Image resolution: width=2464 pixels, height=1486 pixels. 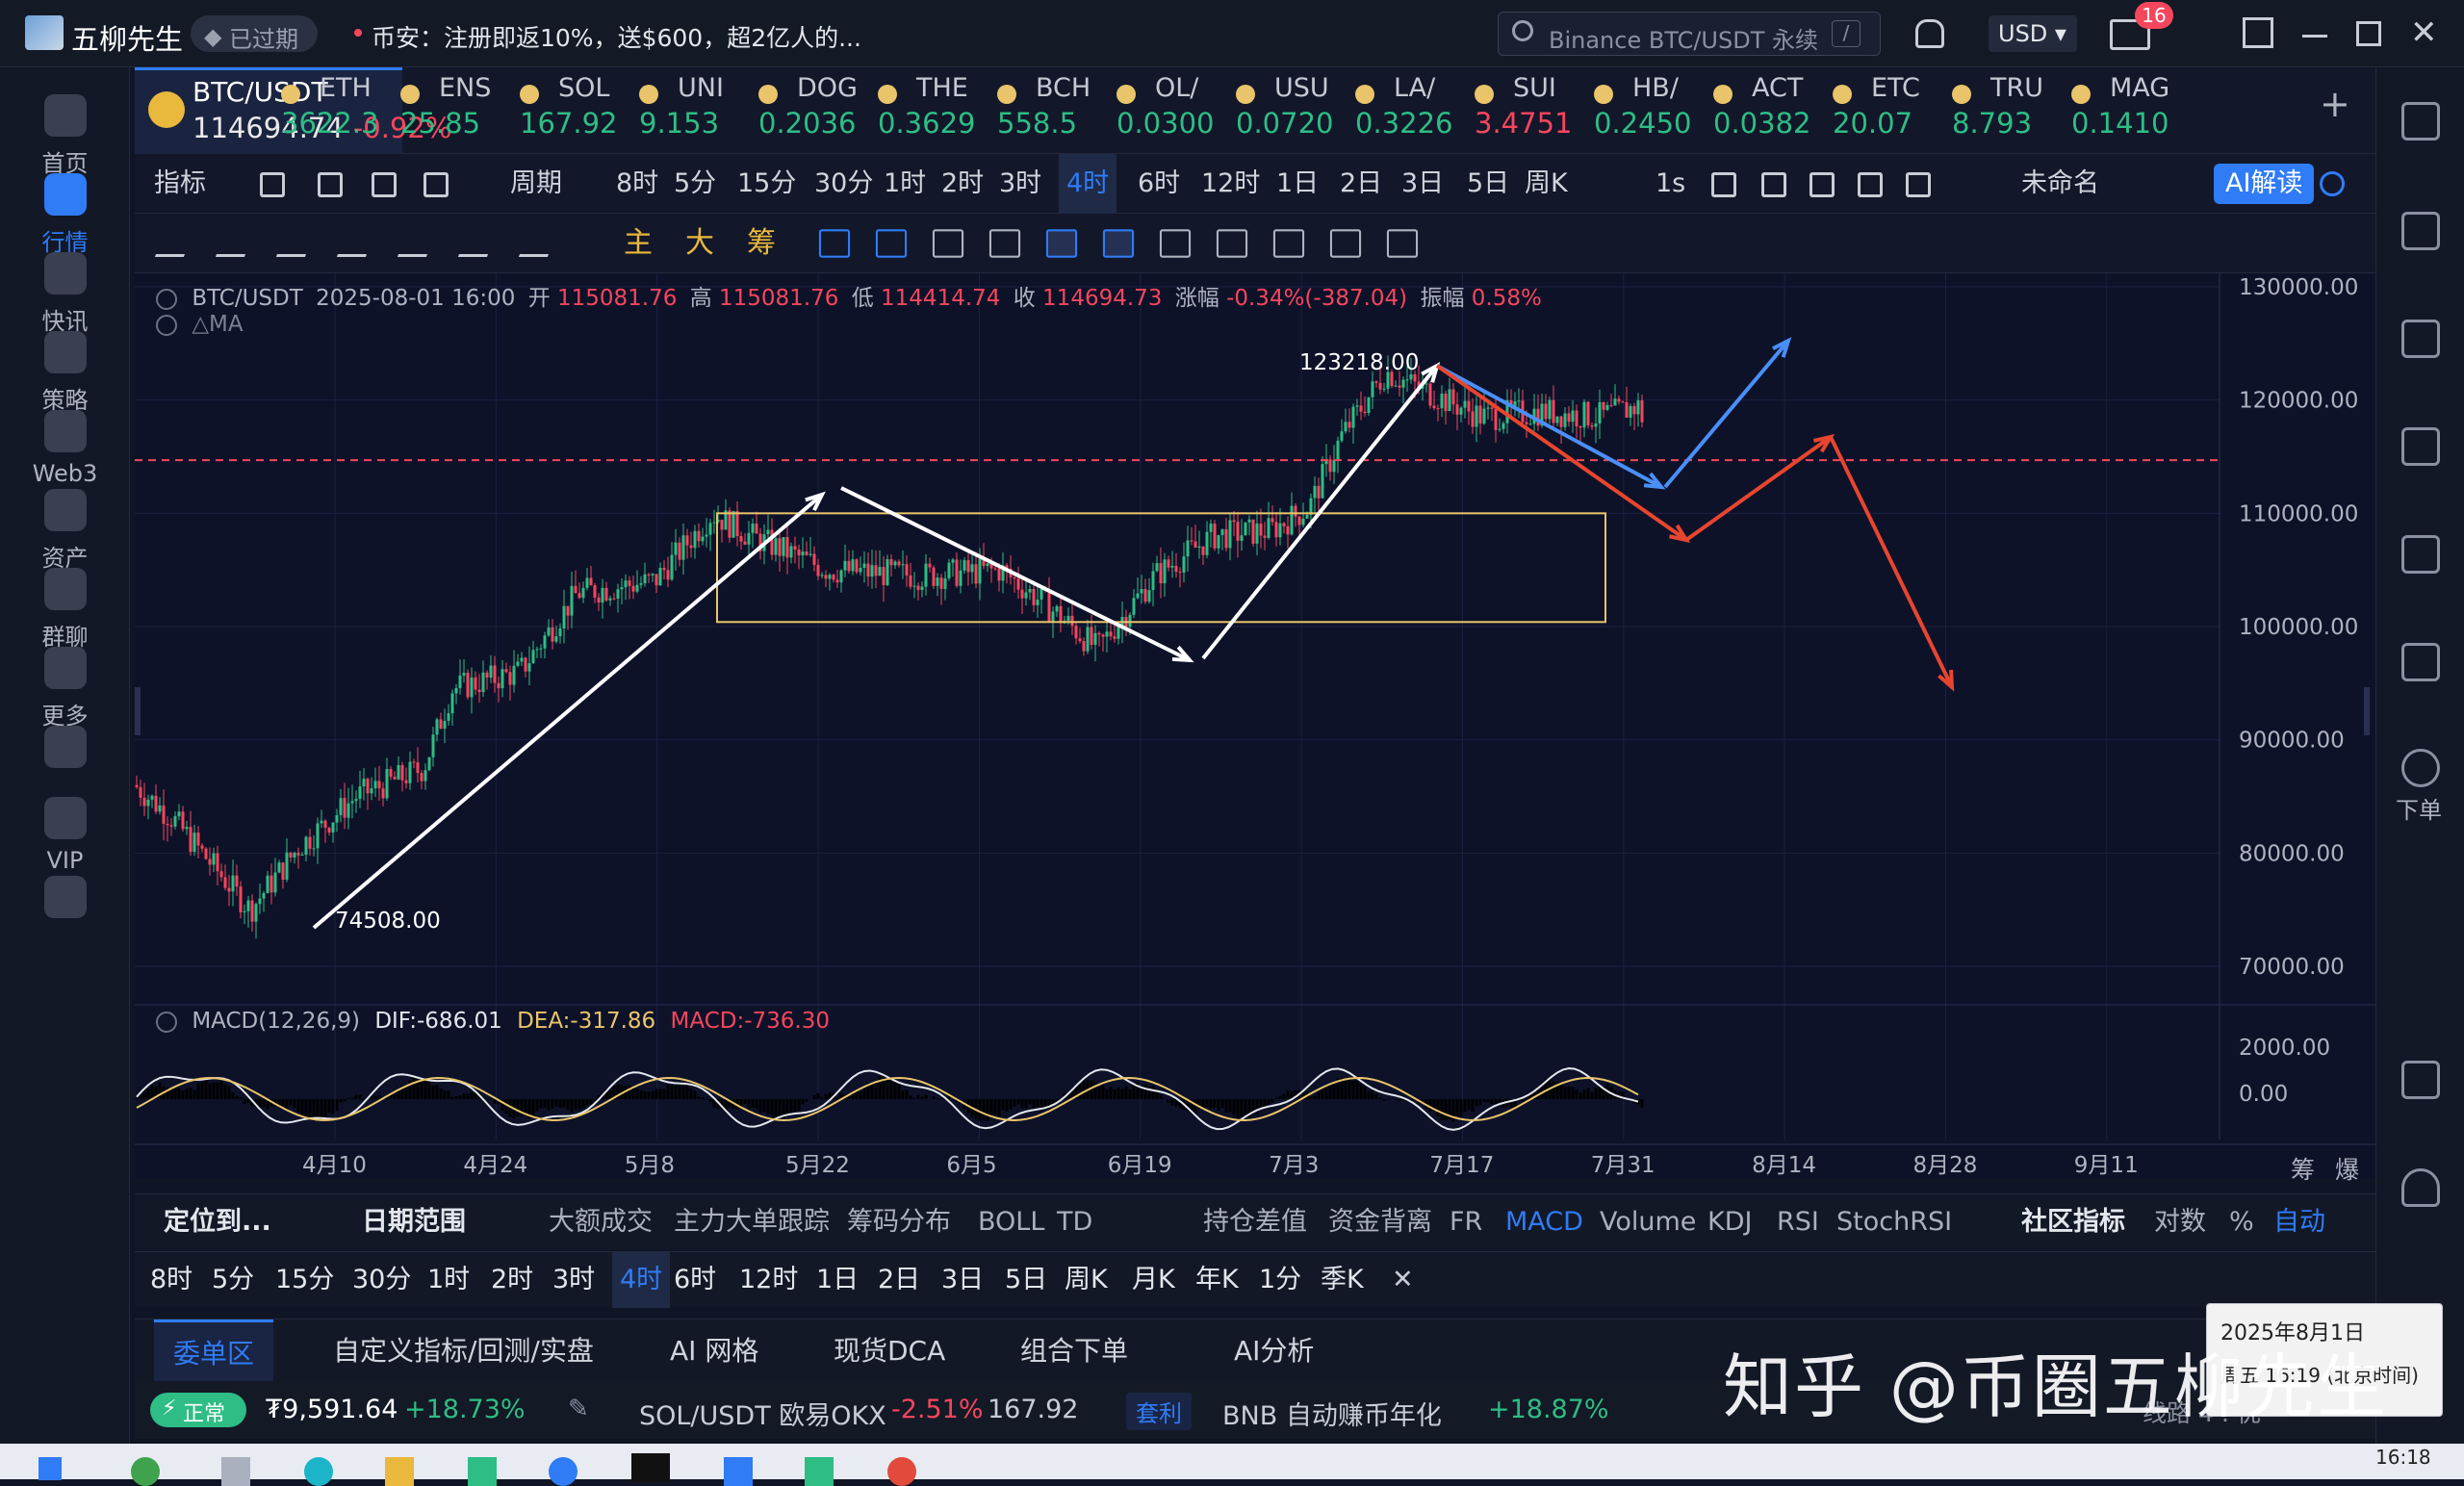 I want to click on copy-icon, so click(x=948, y=243).